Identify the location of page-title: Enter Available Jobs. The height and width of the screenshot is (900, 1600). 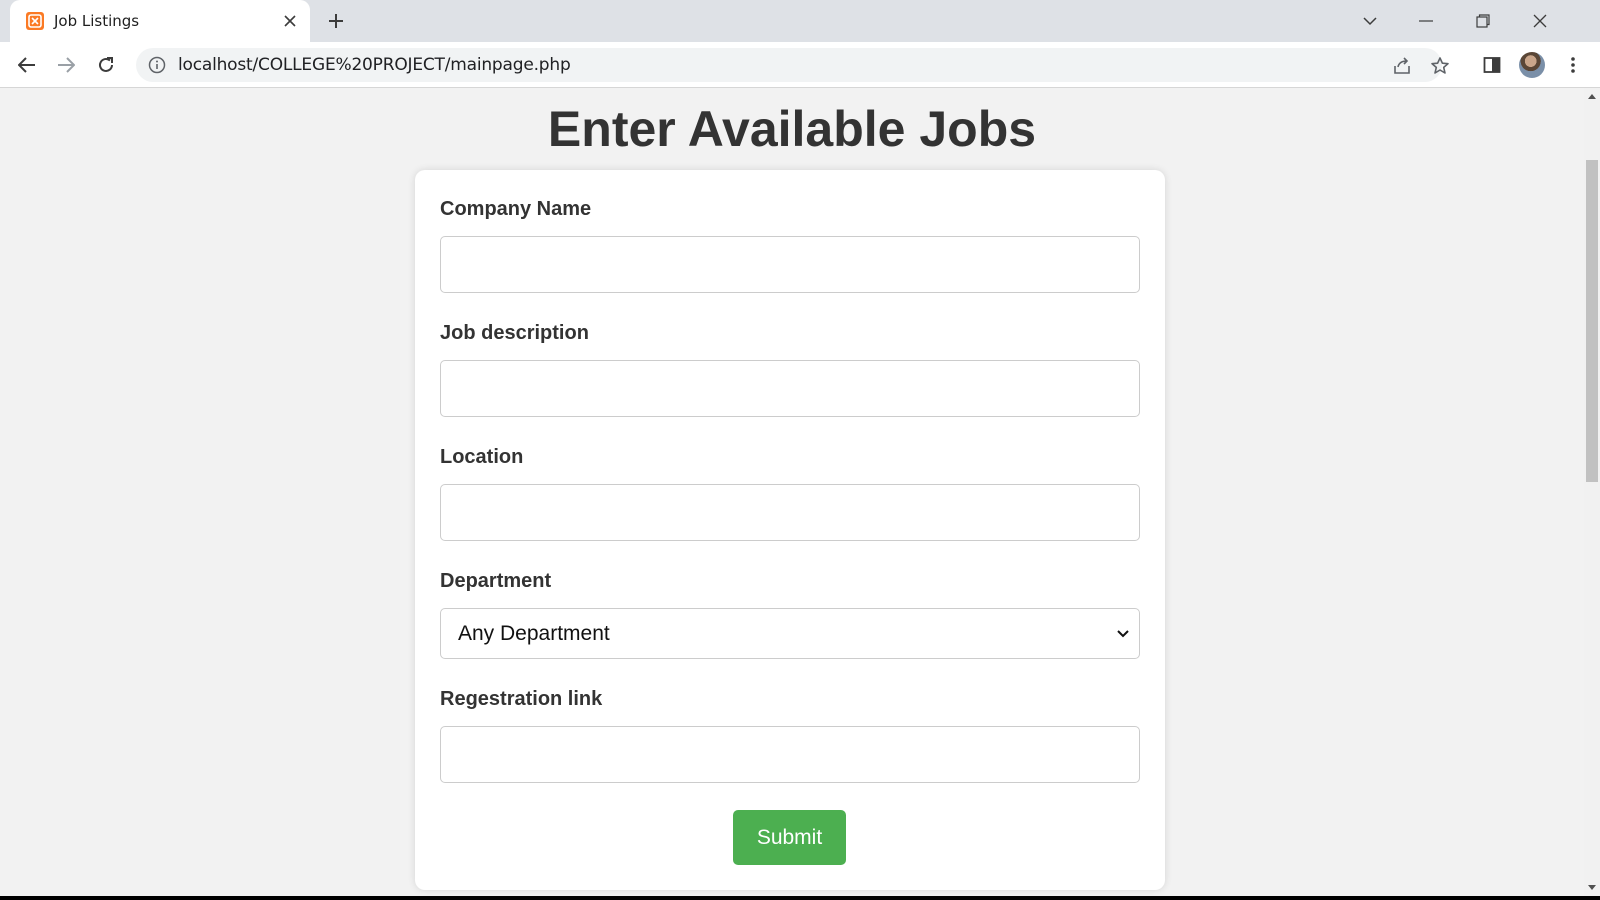
(792, 129).